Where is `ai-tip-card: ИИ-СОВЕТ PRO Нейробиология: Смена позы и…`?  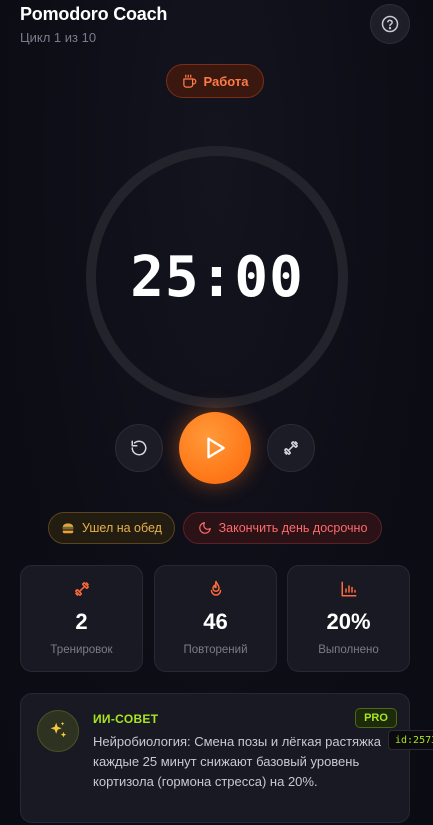
ai-tip-card: ИИ-СОВЕТ PRO Нейробиология: Смена позы и… is located at coordinates (215, 758).